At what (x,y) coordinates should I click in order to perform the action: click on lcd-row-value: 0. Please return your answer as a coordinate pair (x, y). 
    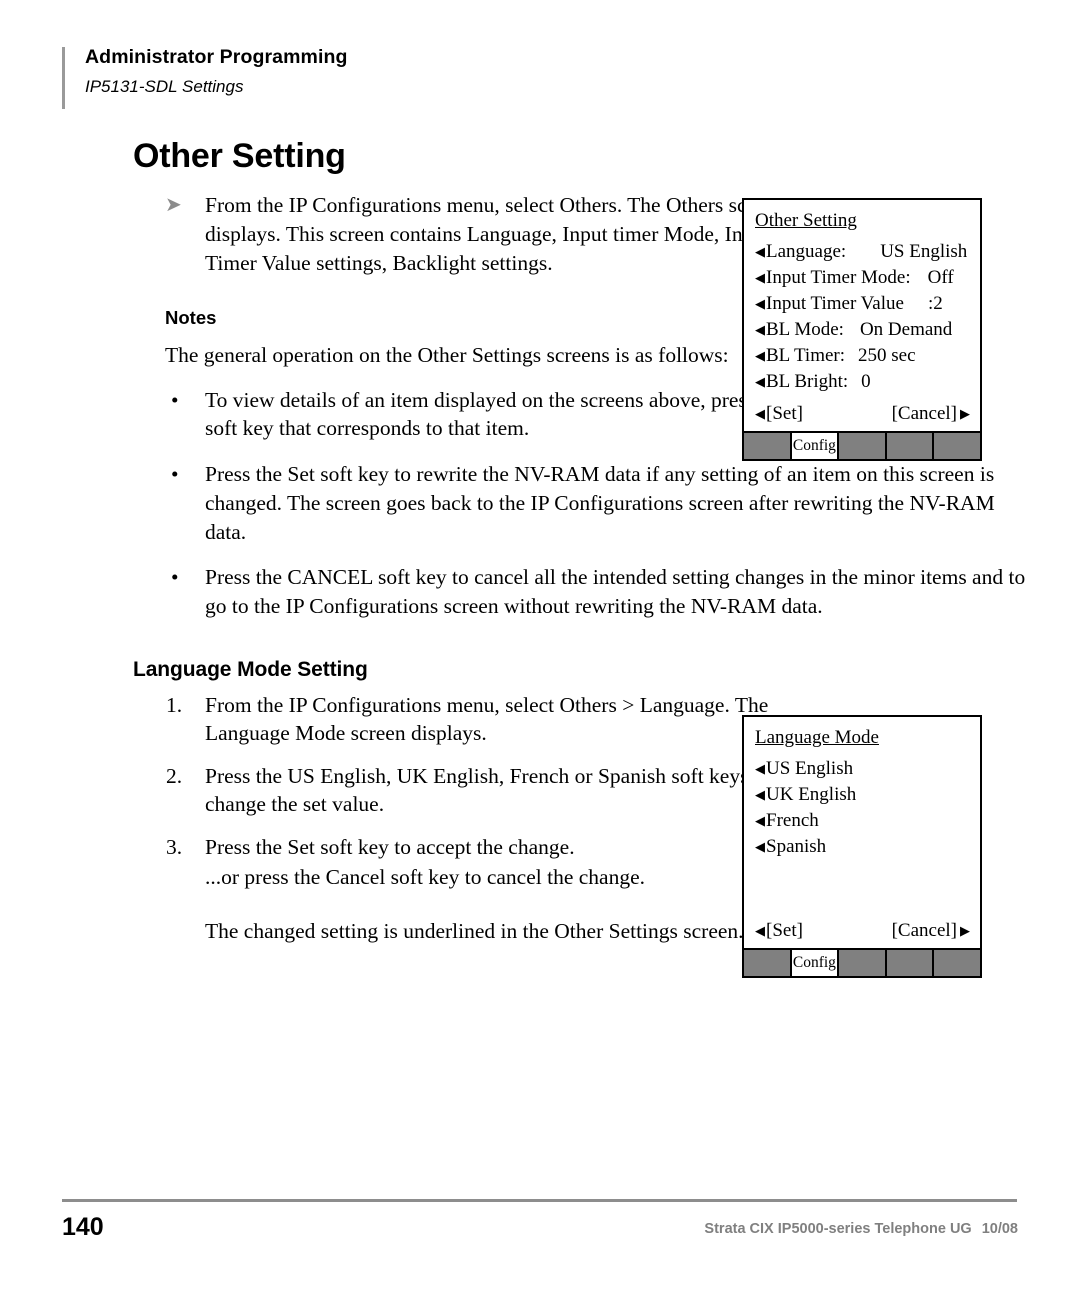
    Looking at the image, I should click on (866, 381).